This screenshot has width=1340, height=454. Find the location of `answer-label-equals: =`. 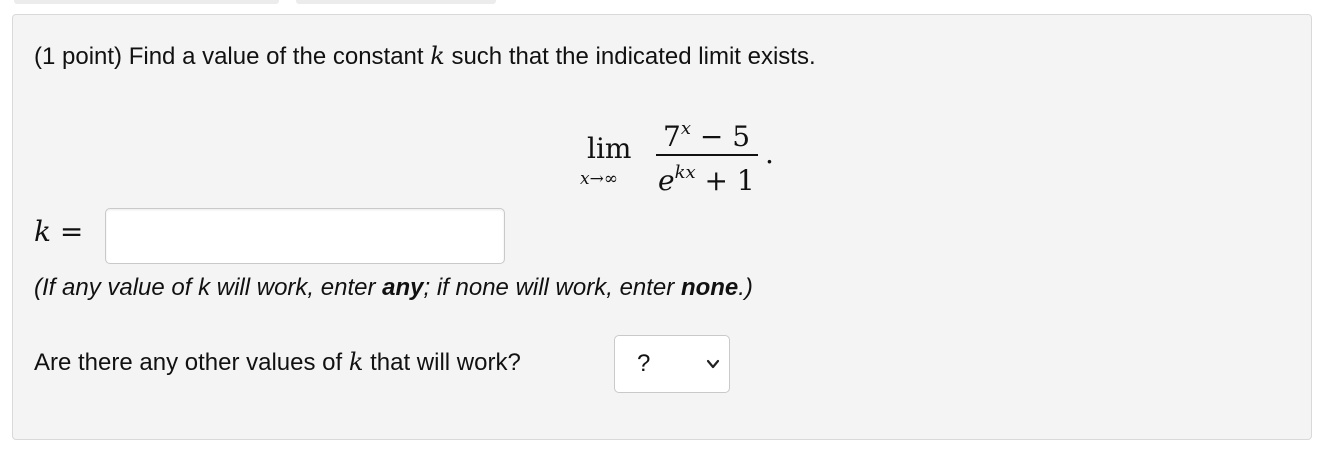

answer-label-equals: = is located at coordinates (67, 231).